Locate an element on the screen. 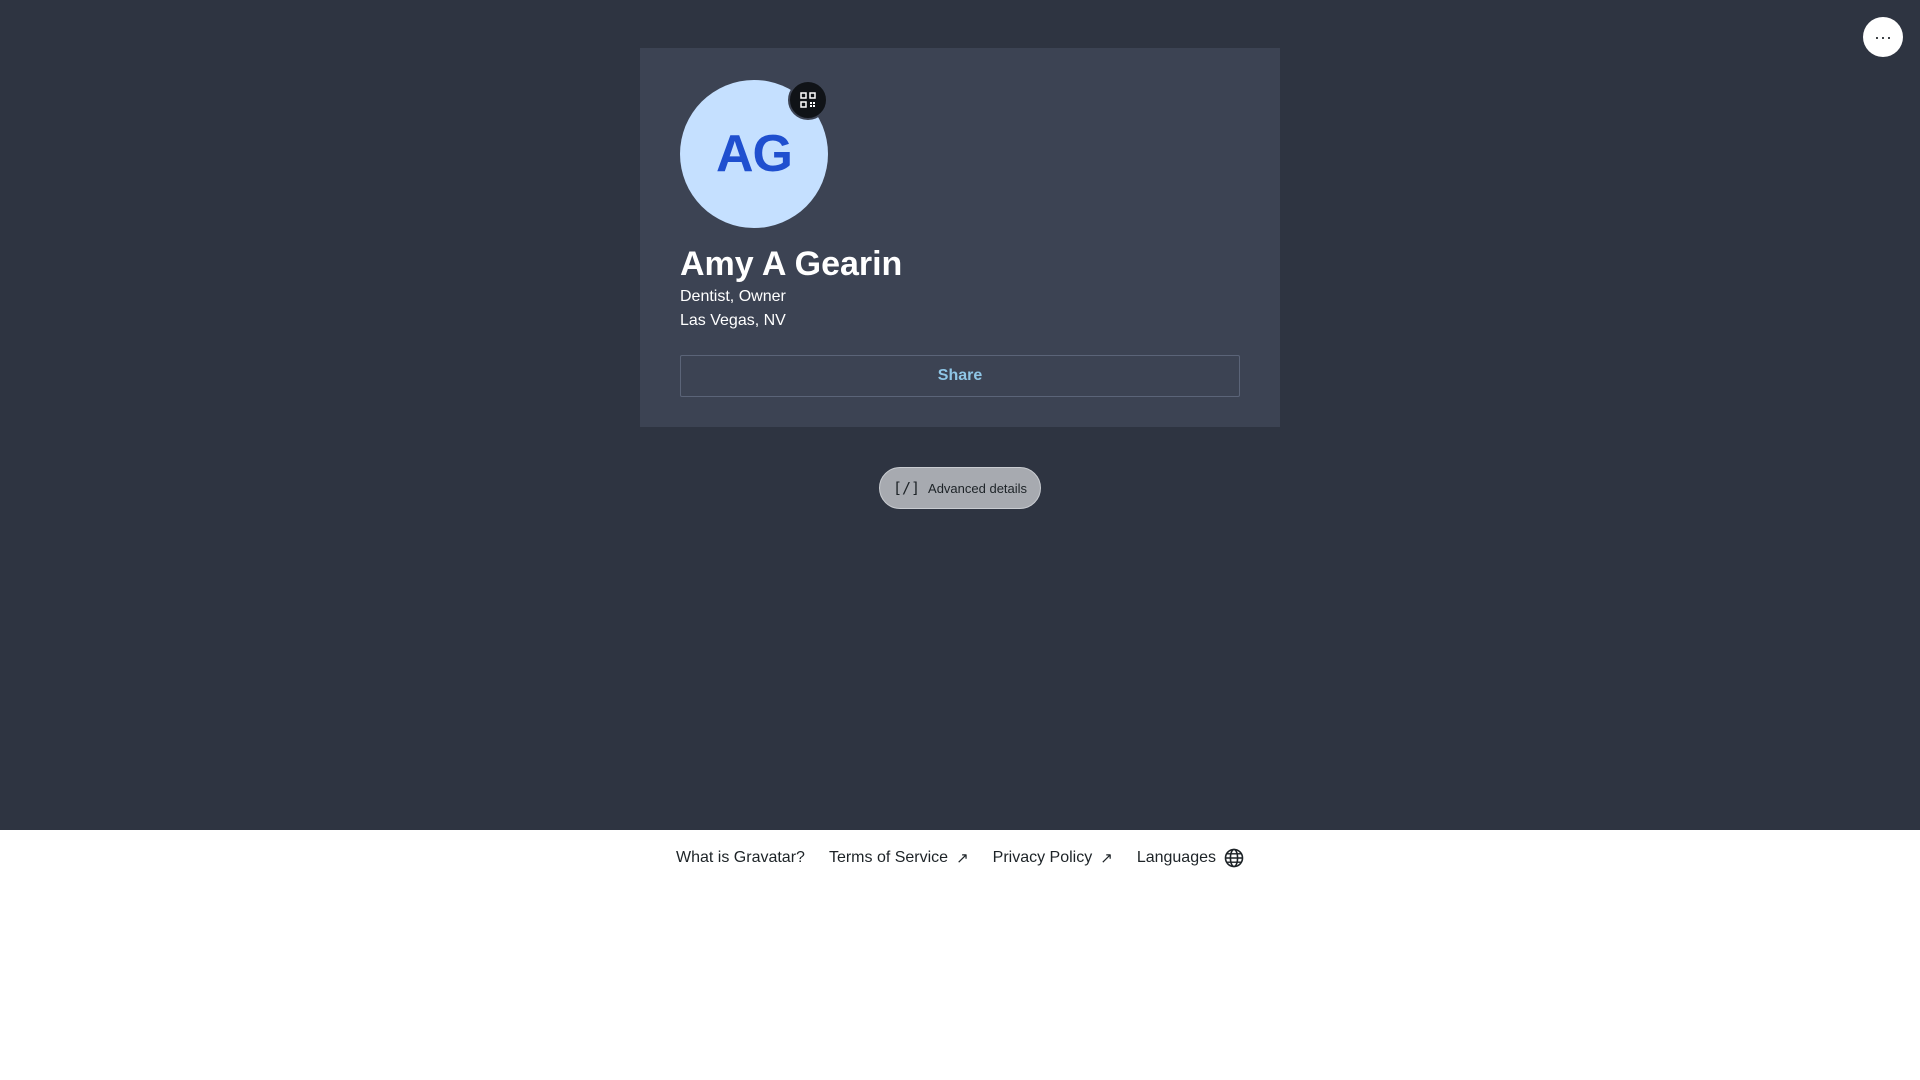 This screenshot has height=1080, width=1920. avatar-initials: AG is located at coordinates (754, 154).